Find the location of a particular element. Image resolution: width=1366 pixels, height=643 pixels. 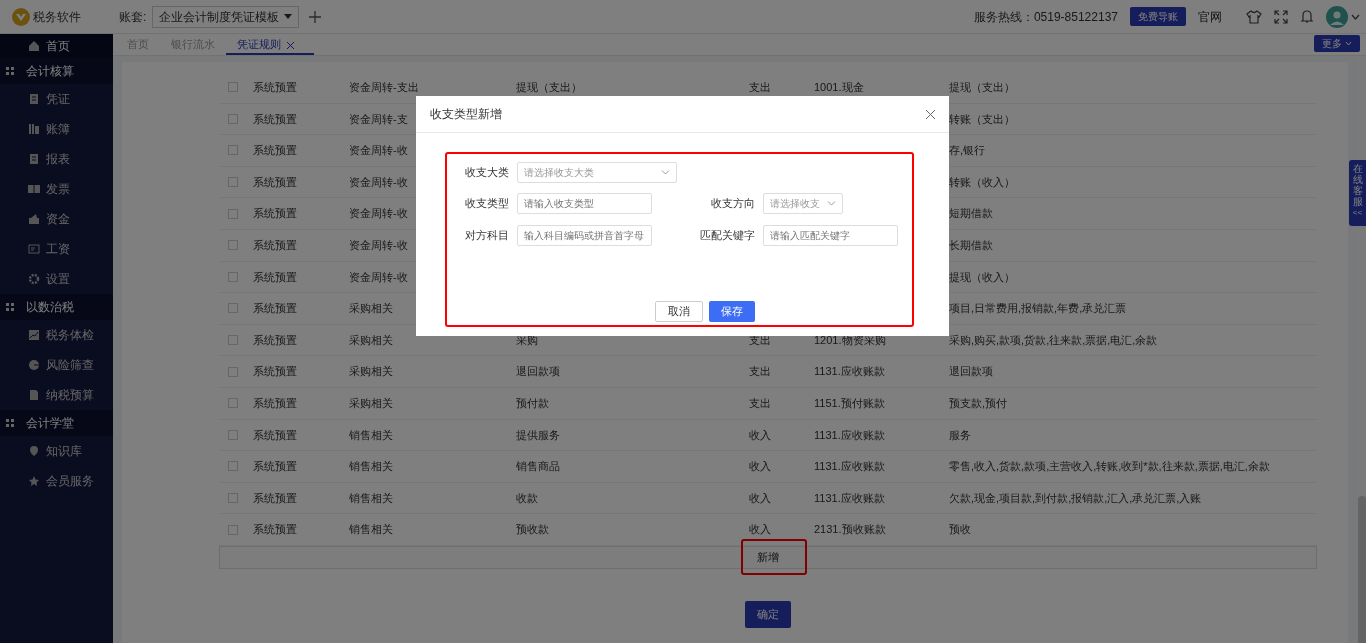

field-label: 收支方向 is located at coordinates (733, 204).